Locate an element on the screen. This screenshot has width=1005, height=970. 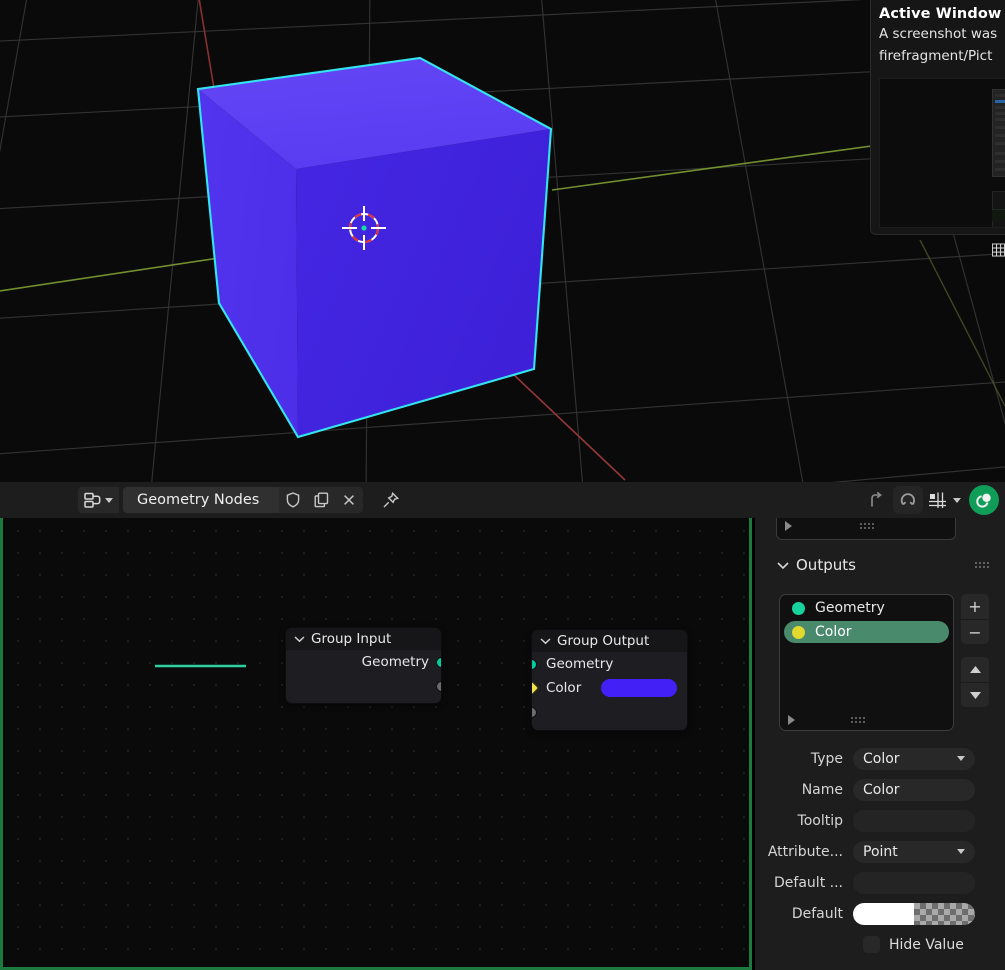
snap-target-icon is located at coordinates (937, 500).